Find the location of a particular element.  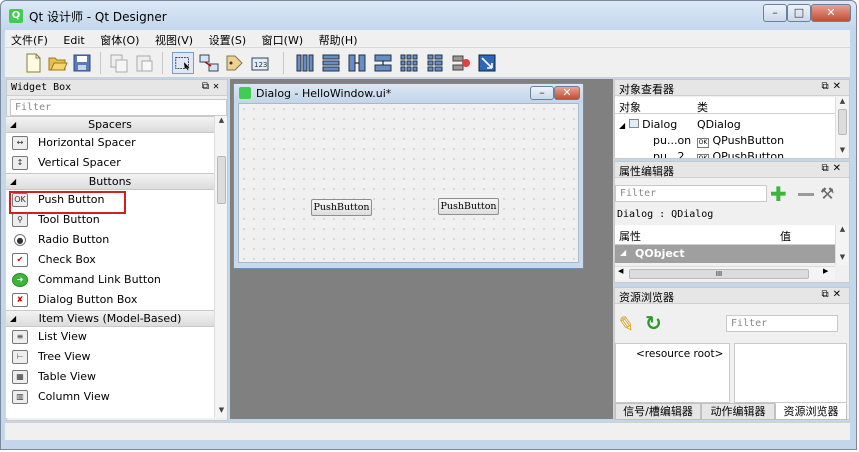

menu-file: 文件(F) is located at coordinates (29, 39).